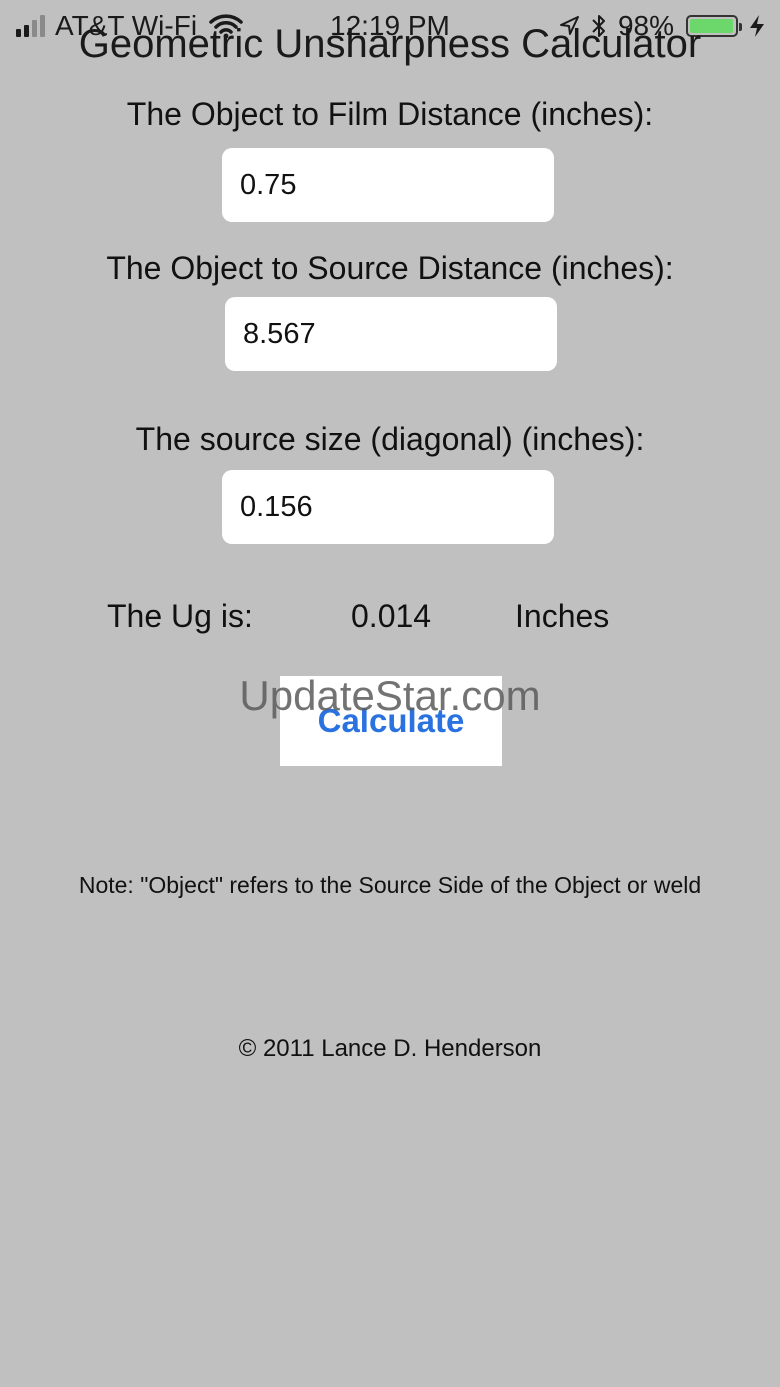  What do you see at coordinates (391, 616) in the screenshot?
I see `result-value: 0.014` at bounding box center [391, 616].